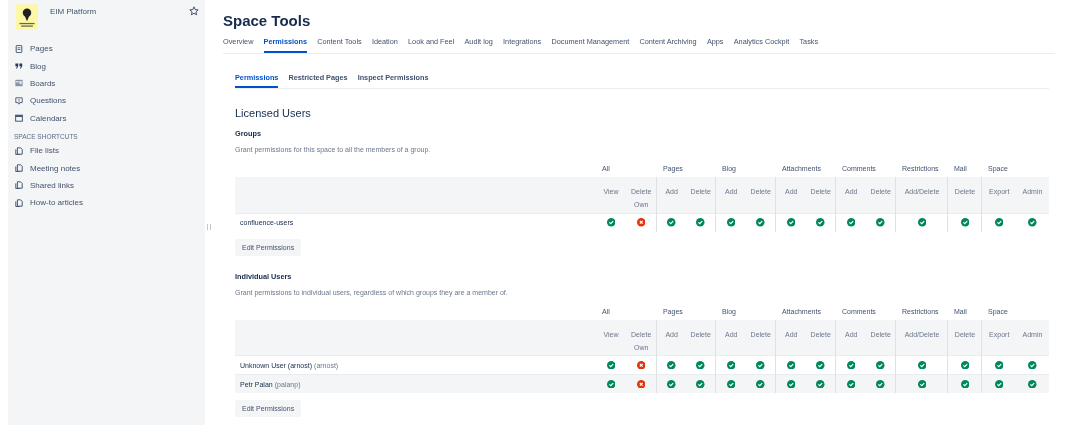 The image size is (1065, 425). What do you see at coordinates (194, 11) in the screenshot?
I see `star-icon` at bounding box center [194, 11].